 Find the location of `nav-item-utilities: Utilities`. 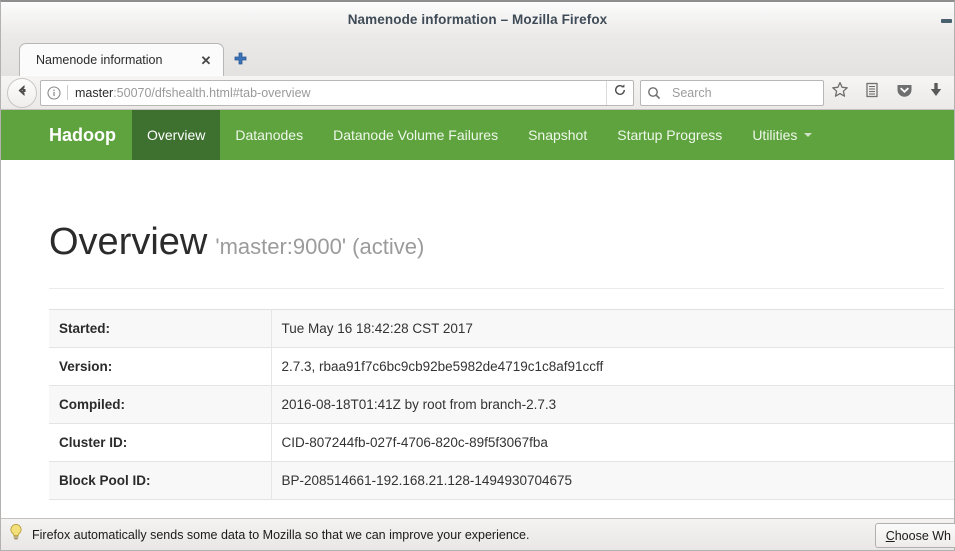

nav-item-utilities: Utilities is located at coordinates (782, 135).